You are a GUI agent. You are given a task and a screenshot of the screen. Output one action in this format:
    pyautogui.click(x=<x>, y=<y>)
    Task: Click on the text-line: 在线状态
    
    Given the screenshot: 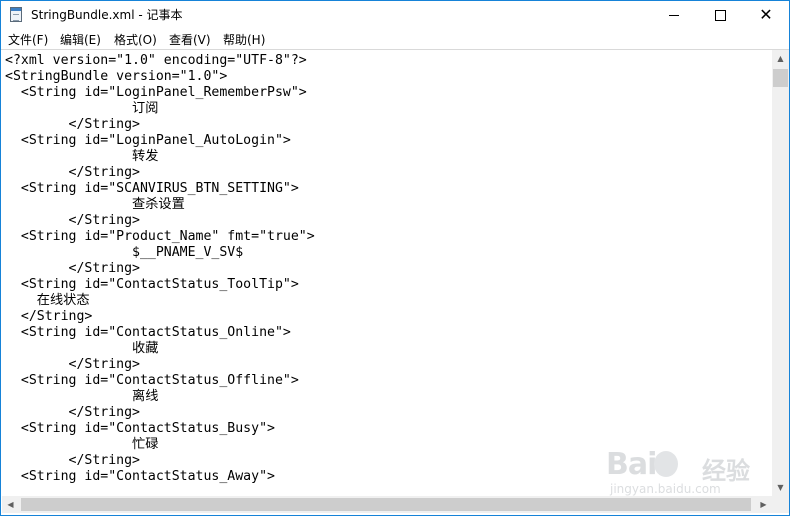 What is the action you would take?
    pyautogui.click(x=47, y=300)
    